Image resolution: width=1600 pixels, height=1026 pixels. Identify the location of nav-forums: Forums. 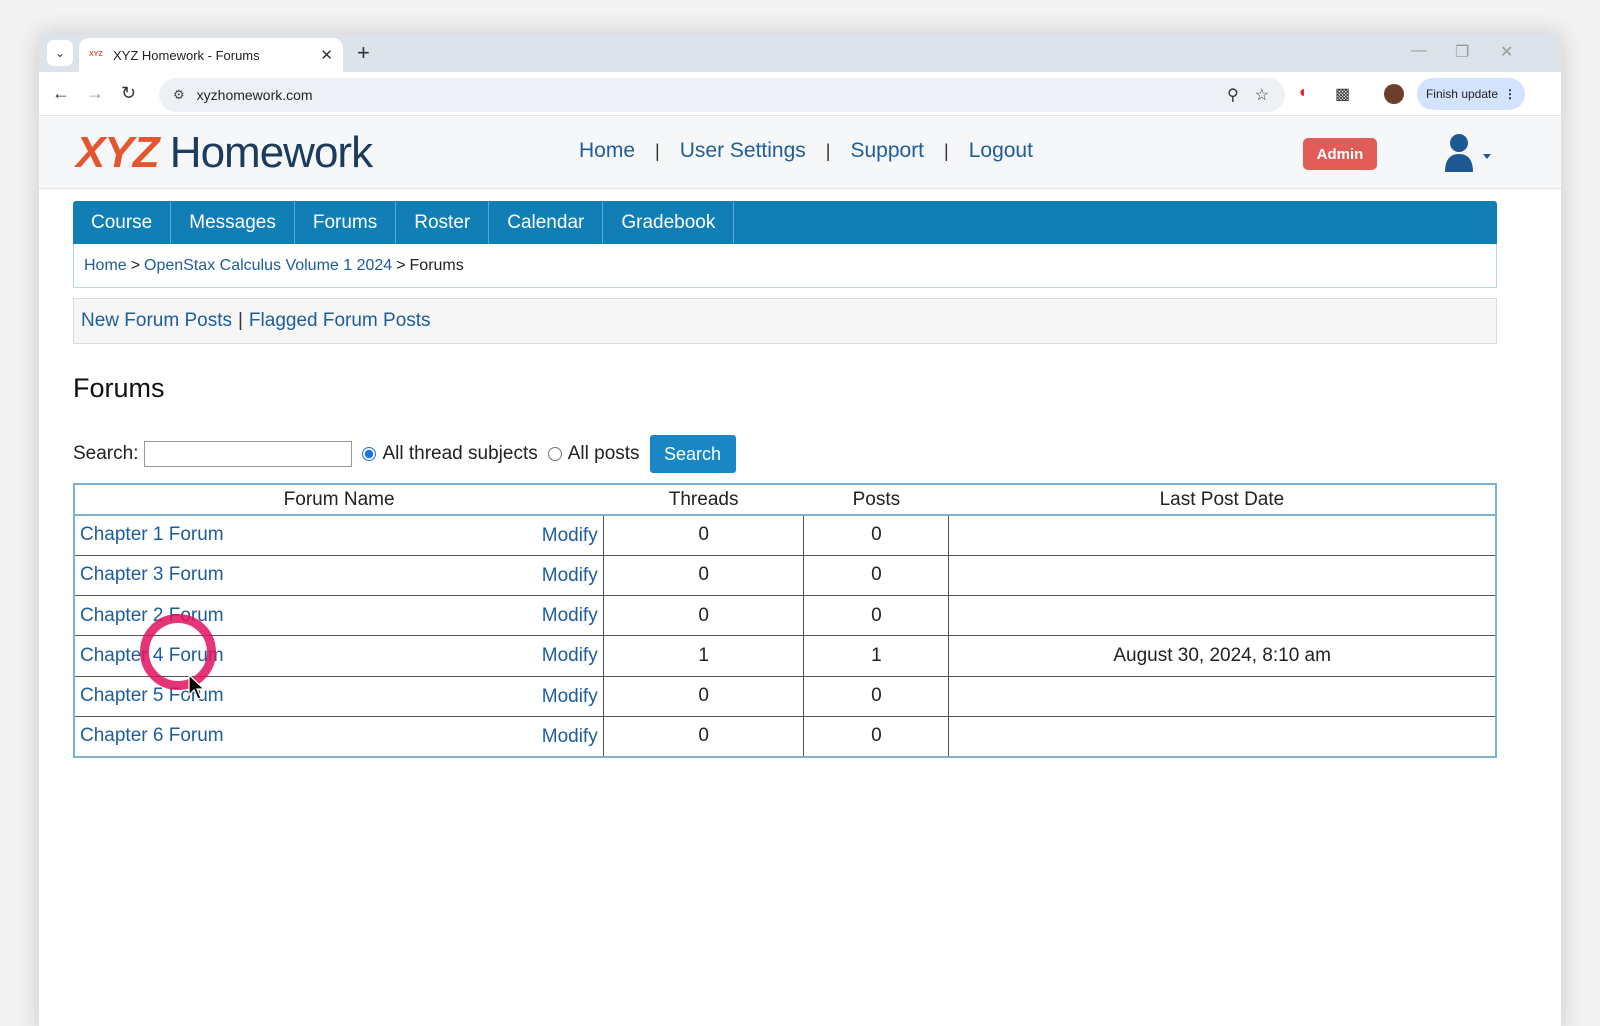
(346, 222).